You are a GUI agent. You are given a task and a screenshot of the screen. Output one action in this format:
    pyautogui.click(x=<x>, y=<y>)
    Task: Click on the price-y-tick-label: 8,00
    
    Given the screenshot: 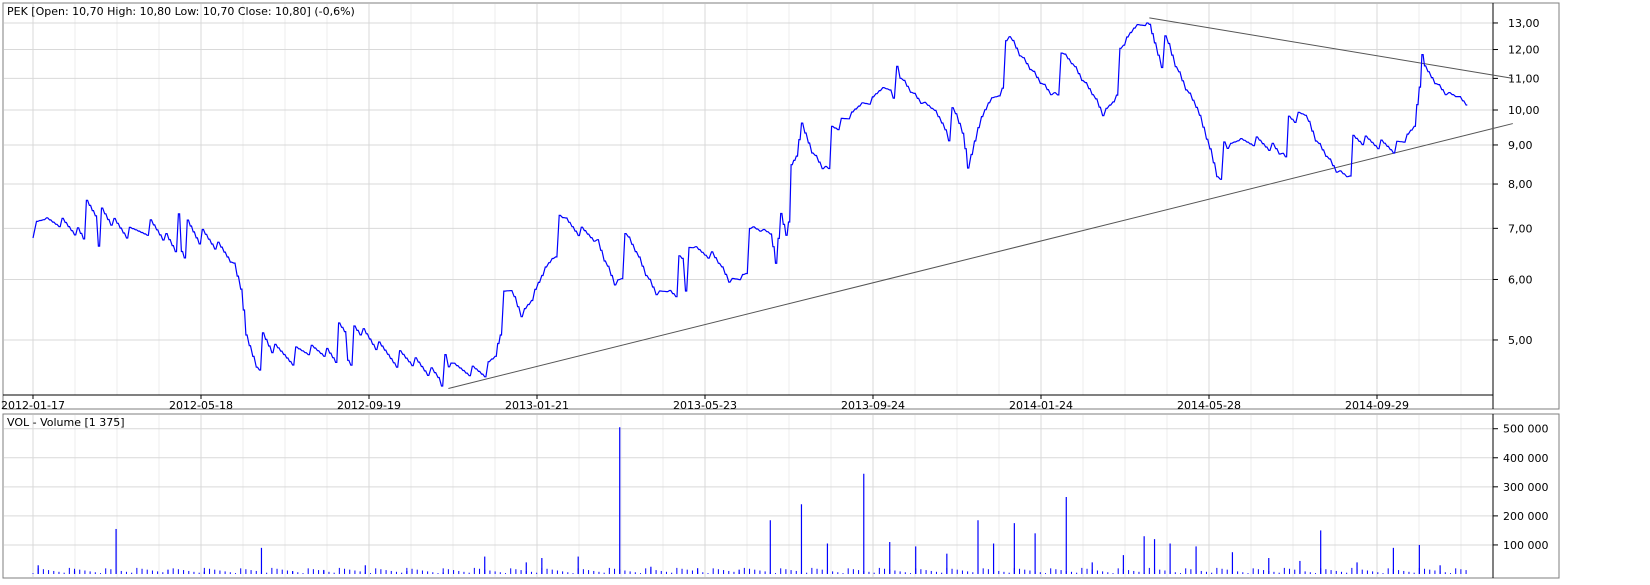 What is the action you would take?
    pyautogui.click(x=1520, y=184)
    